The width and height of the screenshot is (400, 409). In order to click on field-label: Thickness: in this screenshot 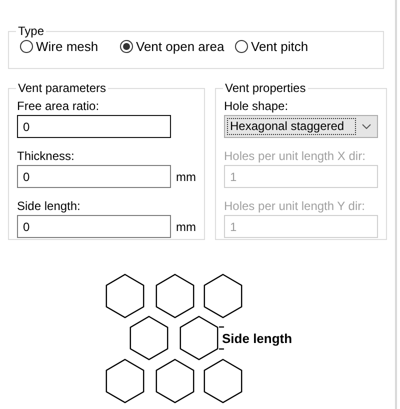, I will do `click(46, 156)`.